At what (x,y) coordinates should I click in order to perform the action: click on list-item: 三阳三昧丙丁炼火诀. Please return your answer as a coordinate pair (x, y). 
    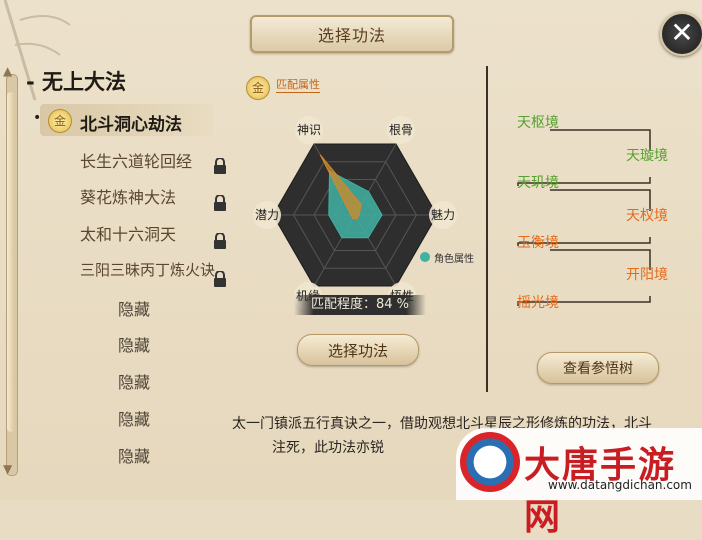
    Looking at the image, I should click on (147, 269).